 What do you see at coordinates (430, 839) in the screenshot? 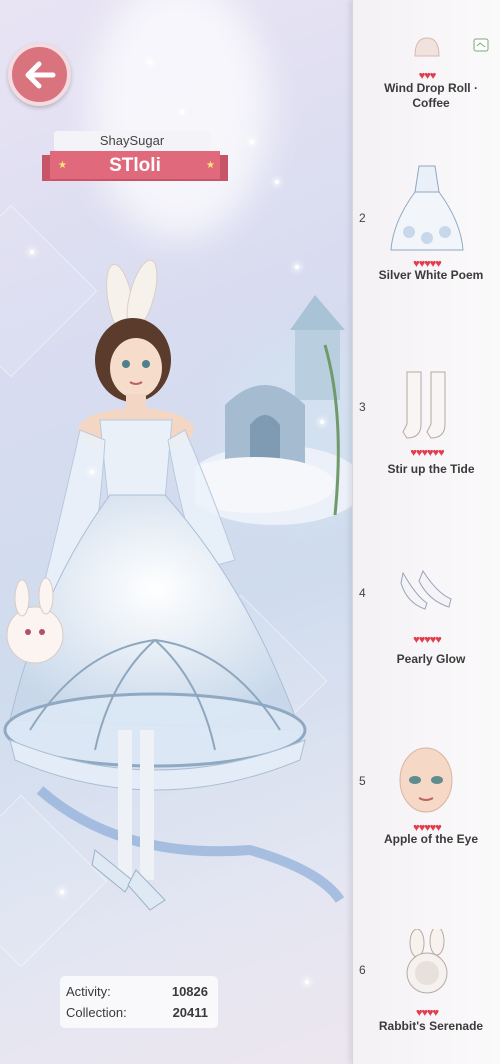
I see `item-name: Apple of the Eye` at bounding box center [430, 839].